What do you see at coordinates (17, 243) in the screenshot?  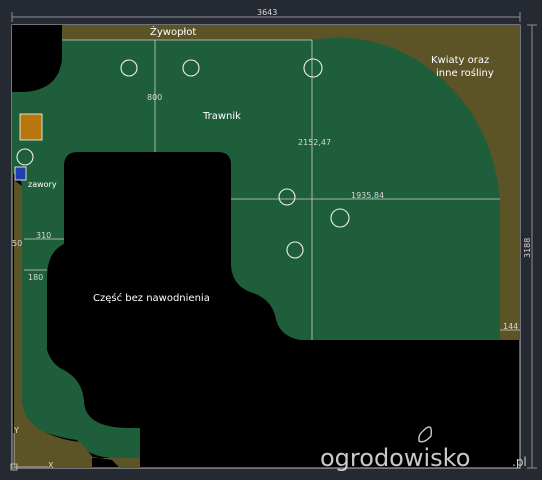 I see `dim-50: 50` at bounding box center [17, 243].